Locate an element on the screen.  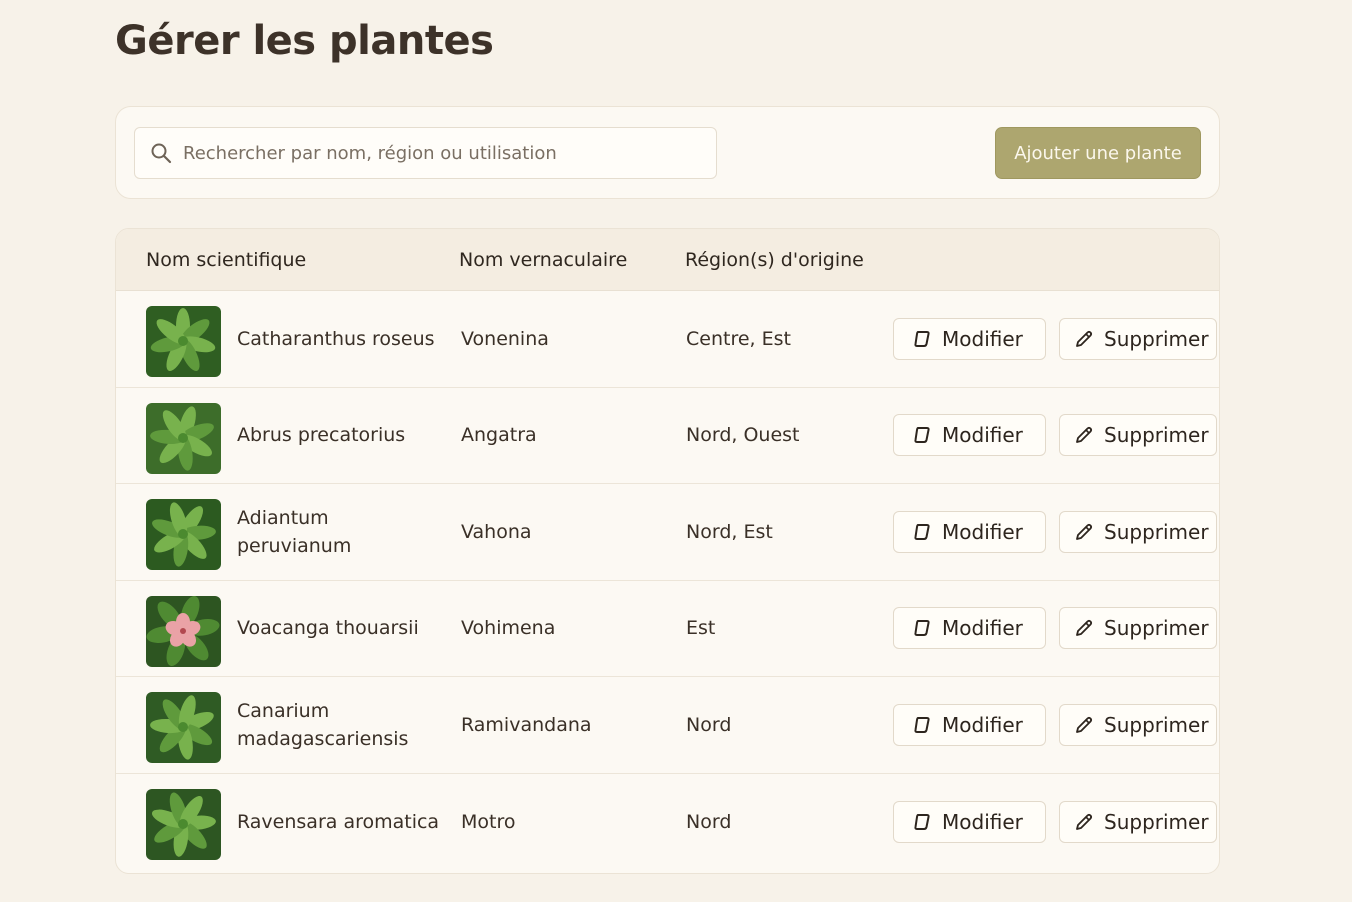
column-header-scientific-name: Nom scientifique is located at coordinates (226, 260).